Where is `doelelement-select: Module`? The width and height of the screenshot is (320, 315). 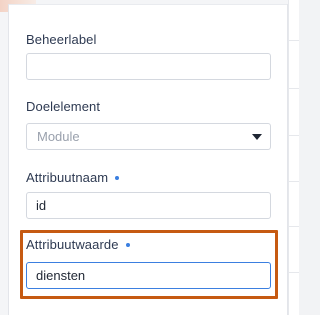 doelelement-select: Module is located at coordinates (148, 136).